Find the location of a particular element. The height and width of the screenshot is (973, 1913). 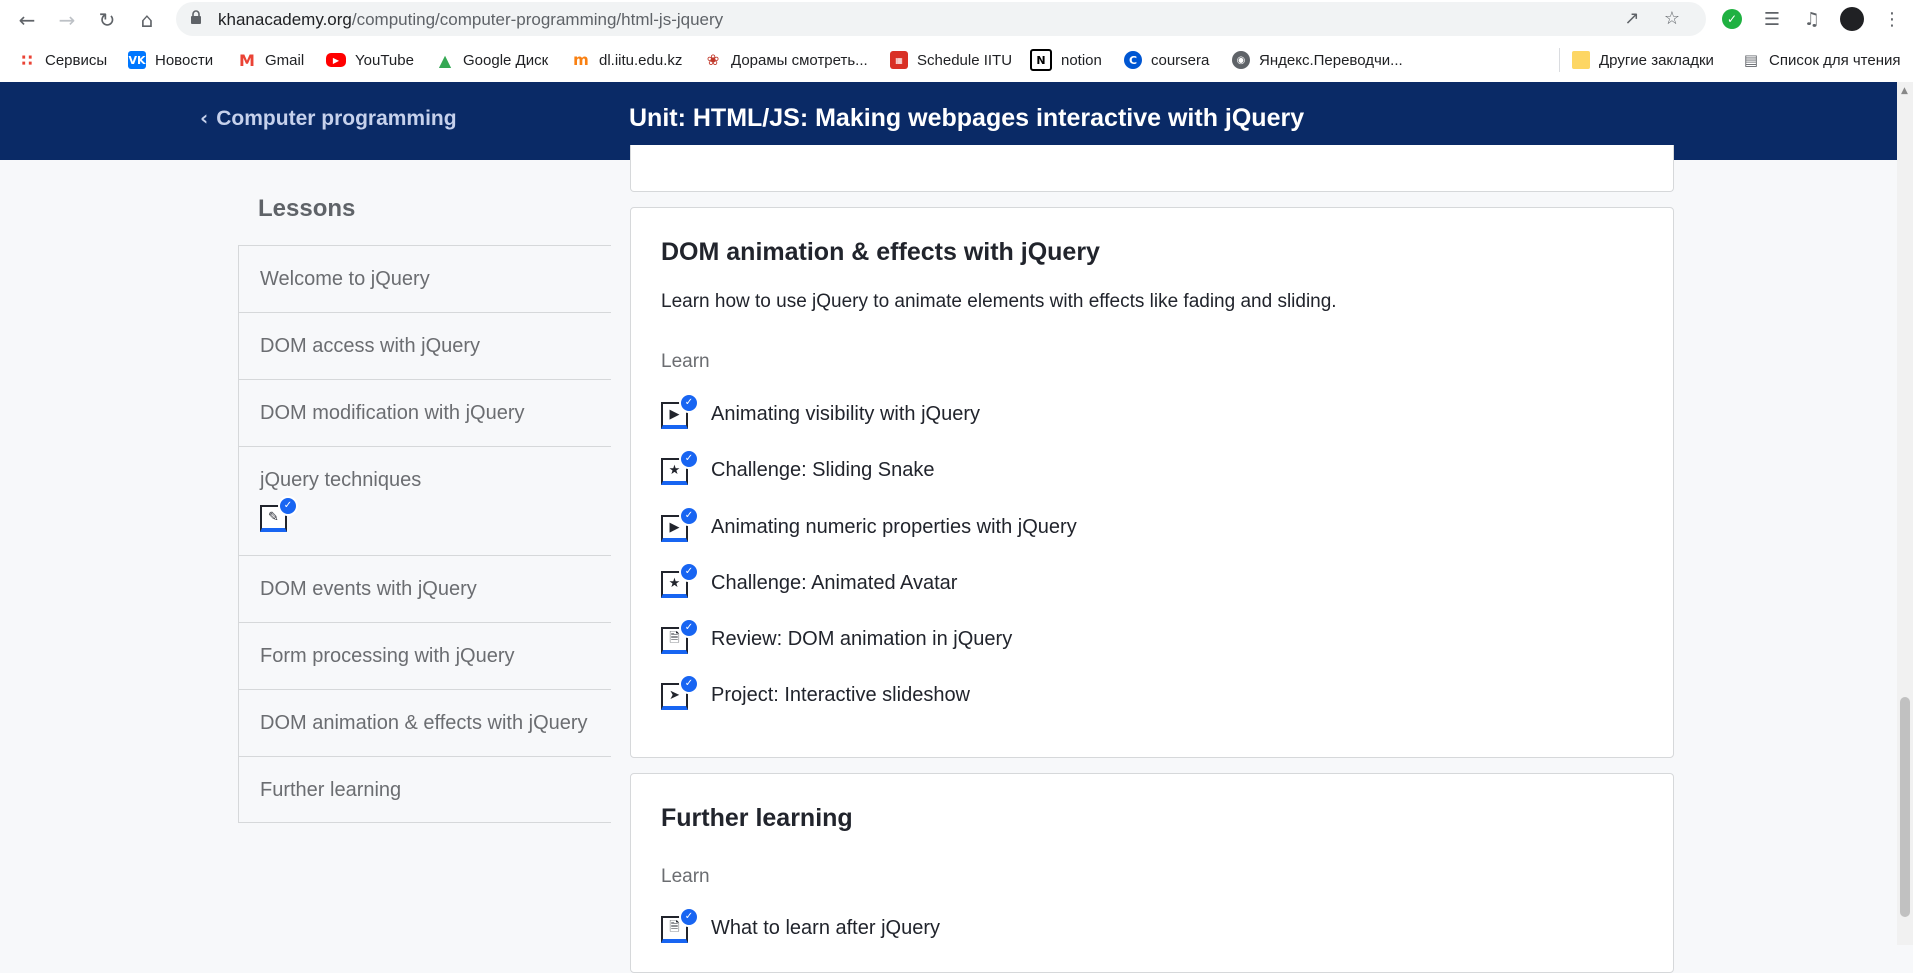

scroll-thumb is located at coordinates (1905, 807).